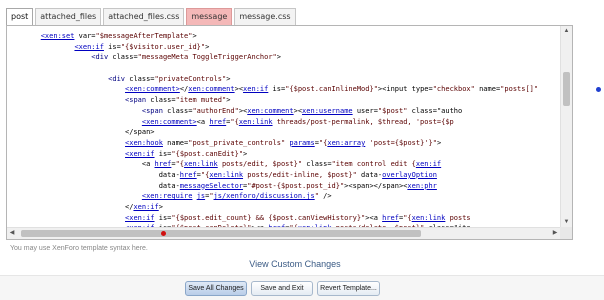  I want to click on red-marker-dot-icon, so click(163, 233).